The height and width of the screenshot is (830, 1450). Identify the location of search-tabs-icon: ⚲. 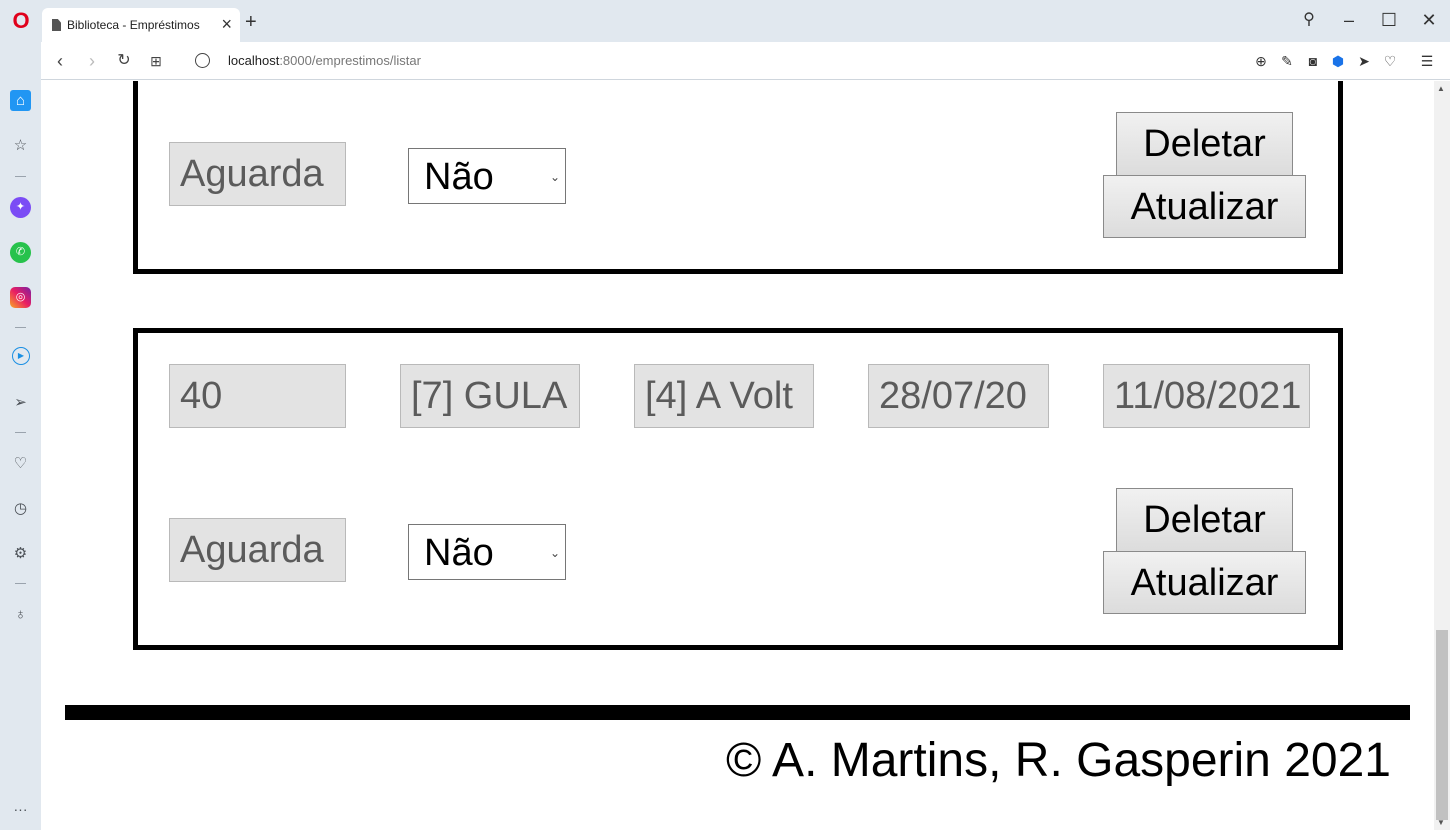
(1309, 20).